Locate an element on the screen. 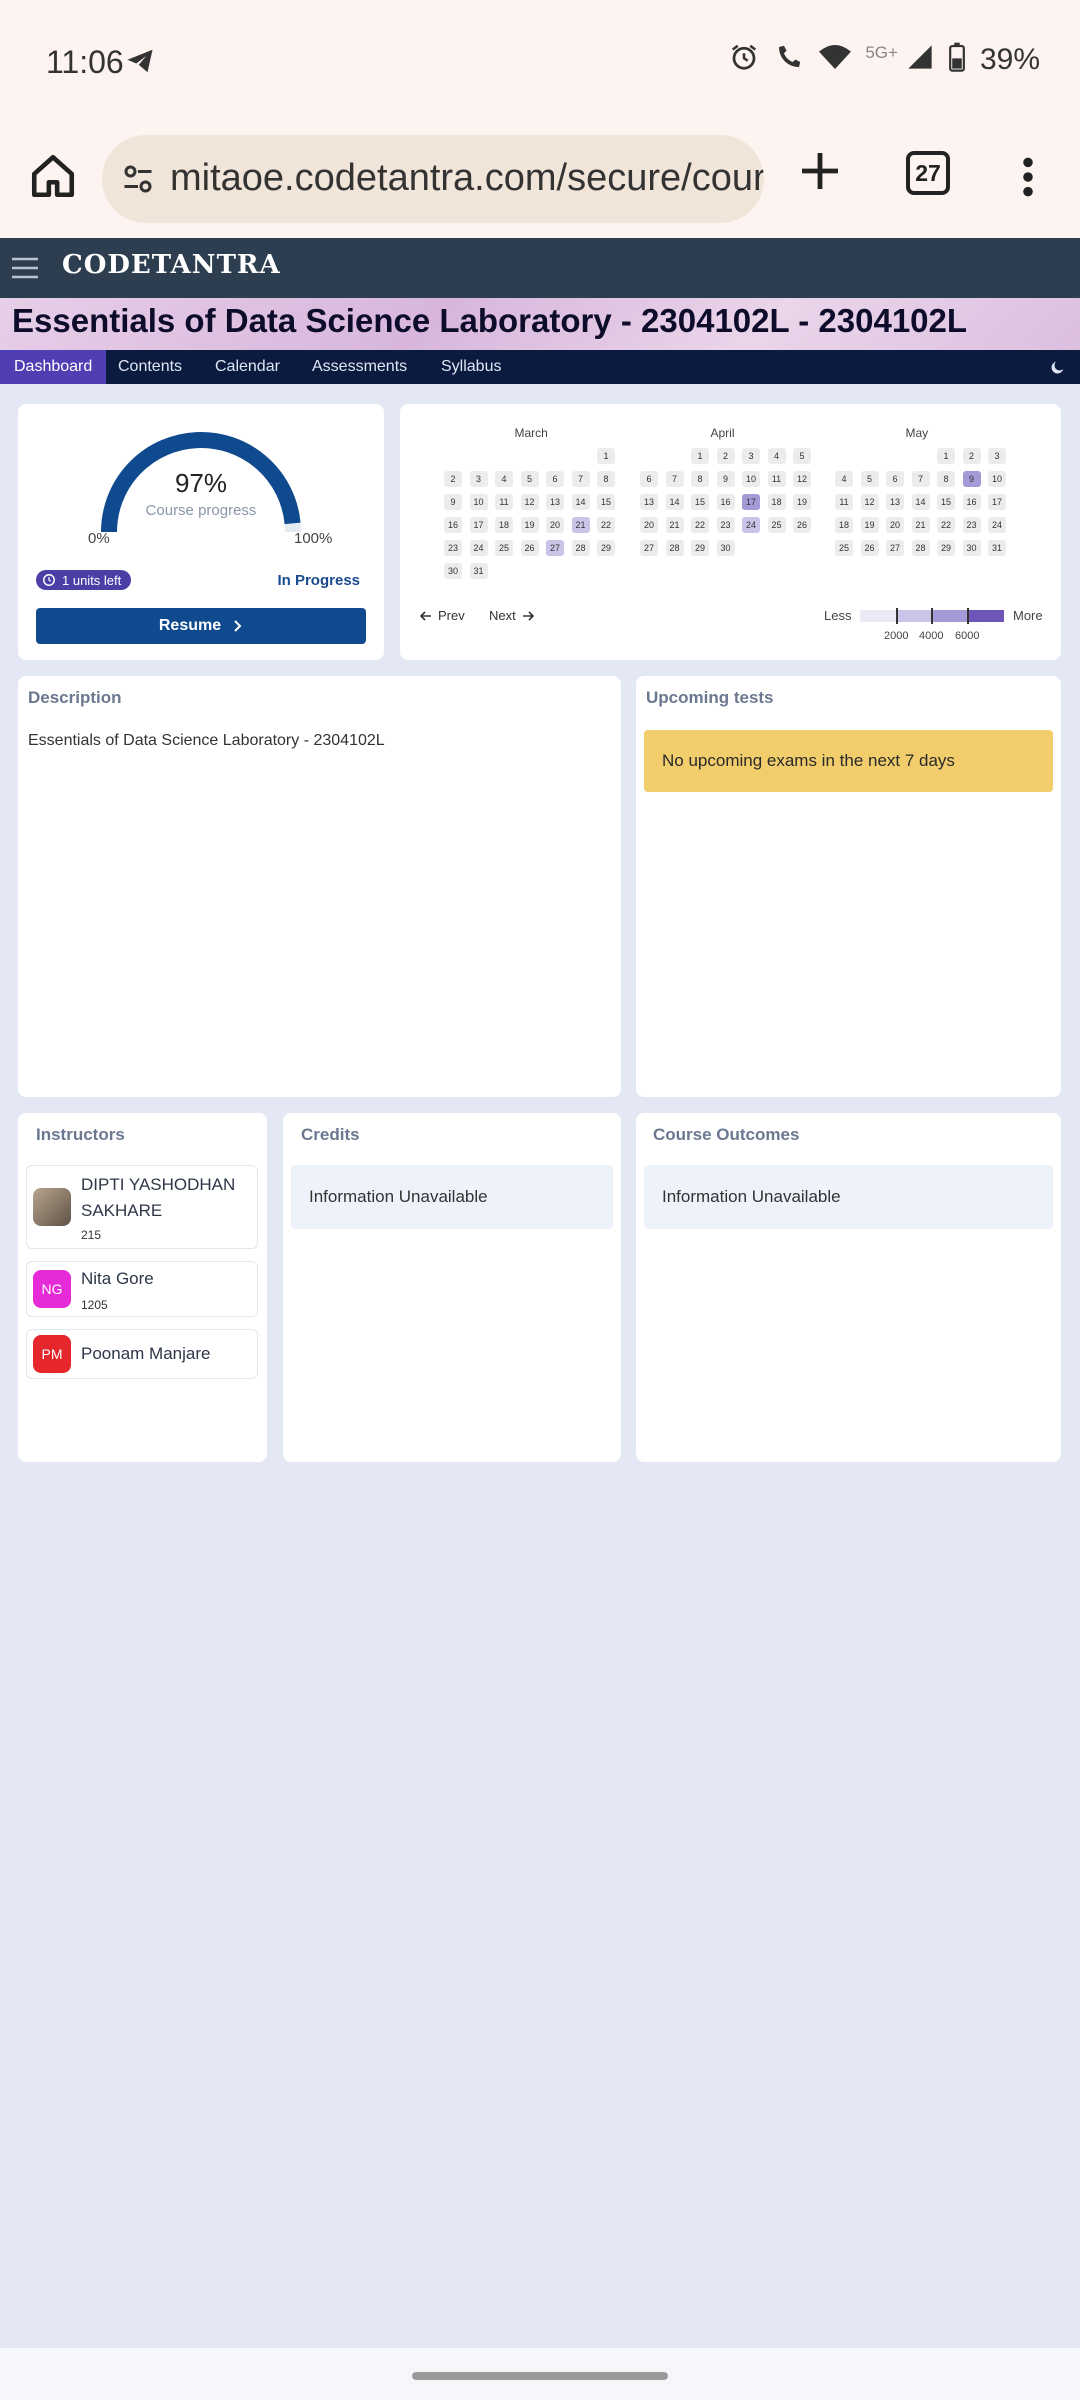 Image resolution: width=1080 pixels, height=2400 pixels. new-tab-button is located at coordinates (820, 171).